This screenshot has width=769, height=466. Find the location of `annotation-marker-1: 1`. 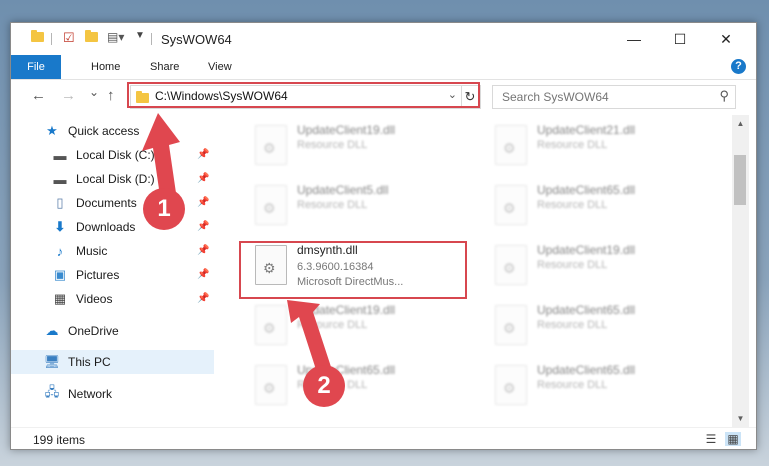

annotation-marker-1: 1 is located at coordinates (164, 209).